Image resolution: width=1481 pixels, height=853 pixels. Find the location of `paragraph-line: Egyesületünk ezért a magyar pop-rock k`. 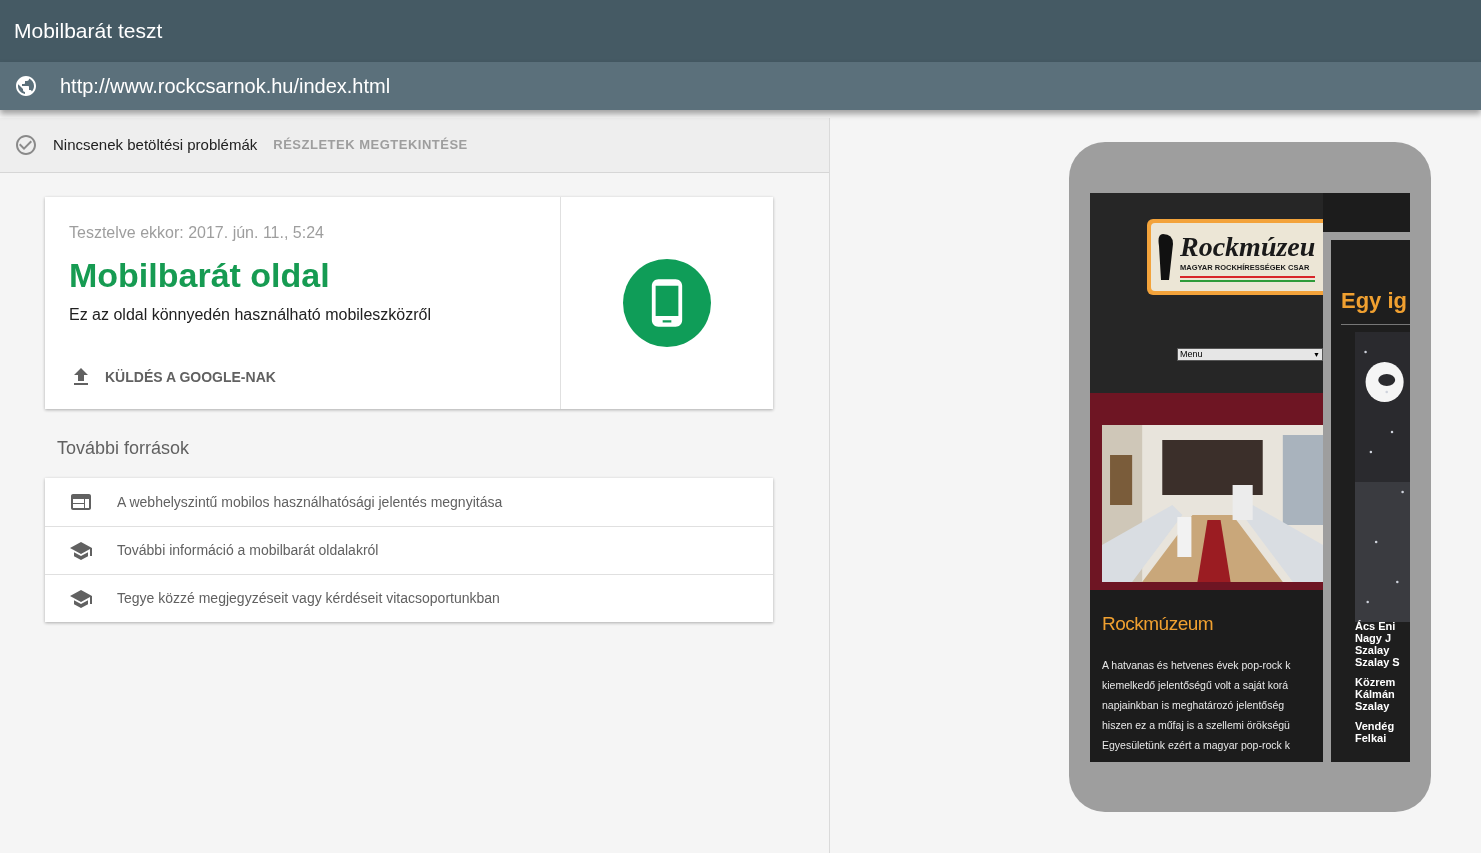

paragraph-line: Egyesületünk ezért a magyar pop-rock k is located at coordinates (1196, 745).